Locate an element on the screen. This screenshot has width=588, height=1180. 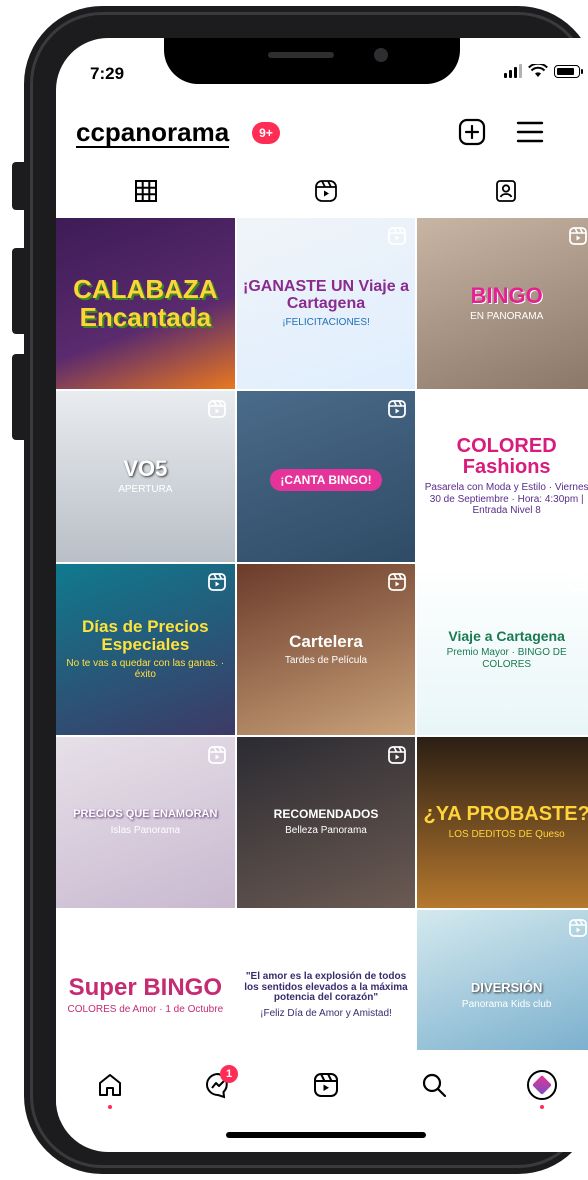
tab-posts-grid is located at coordinates (146, 191).